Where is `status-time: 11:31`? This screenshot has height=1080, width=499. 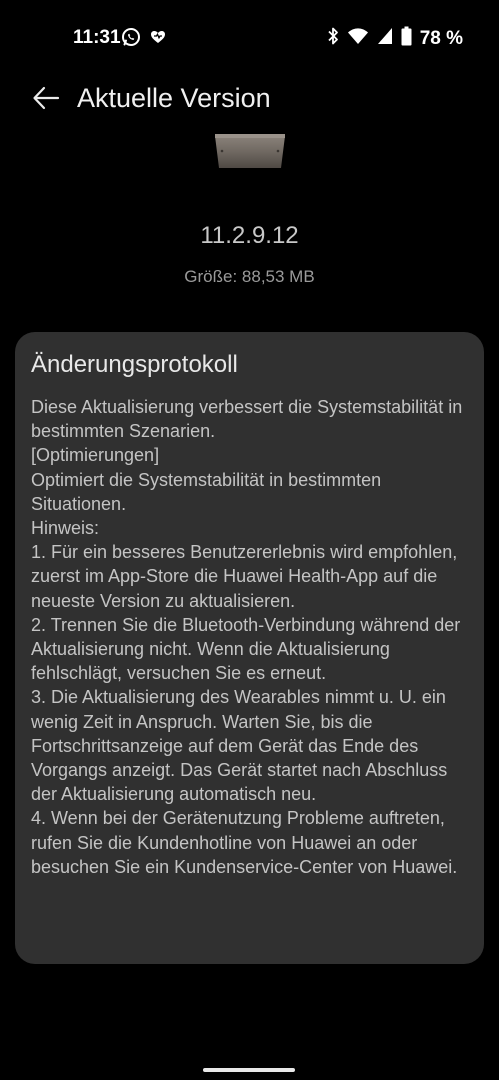
status-time: 11:31 is located at coordinates (97, 37).